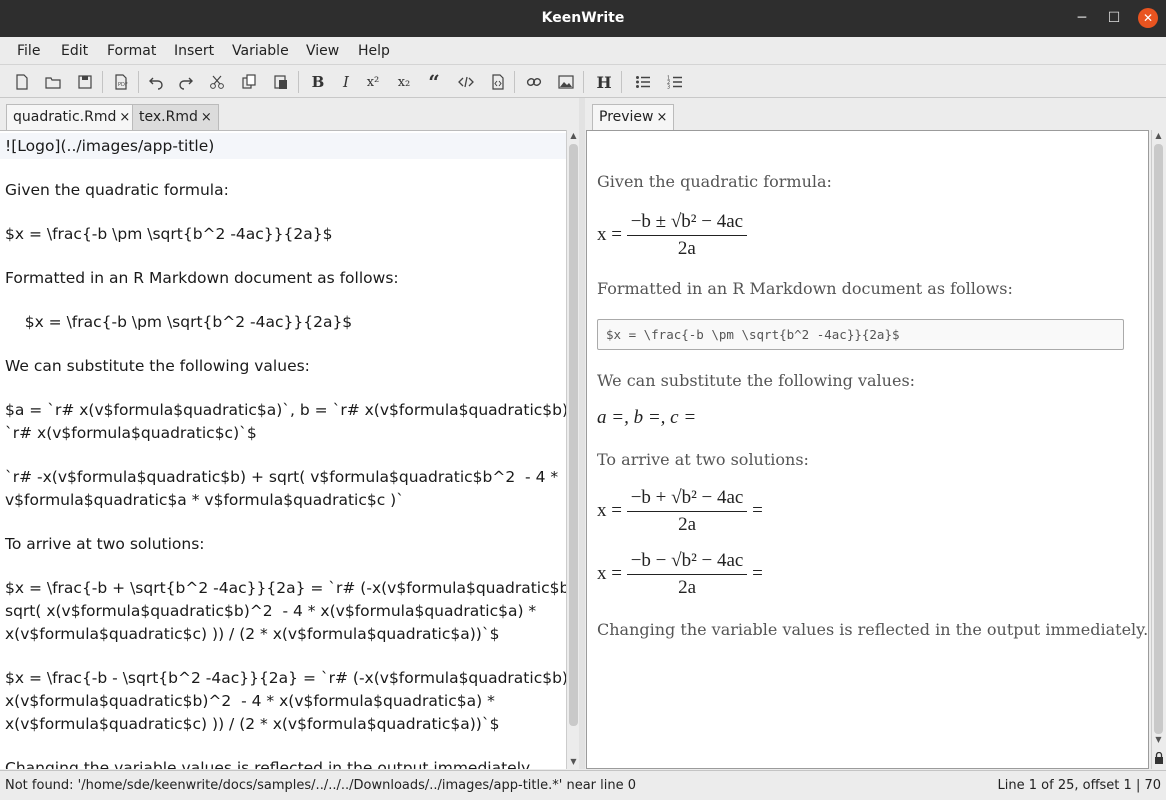  Describe the element at coordinates (131, 51) in the screenshot. I see `menu-format: Format` at that location.